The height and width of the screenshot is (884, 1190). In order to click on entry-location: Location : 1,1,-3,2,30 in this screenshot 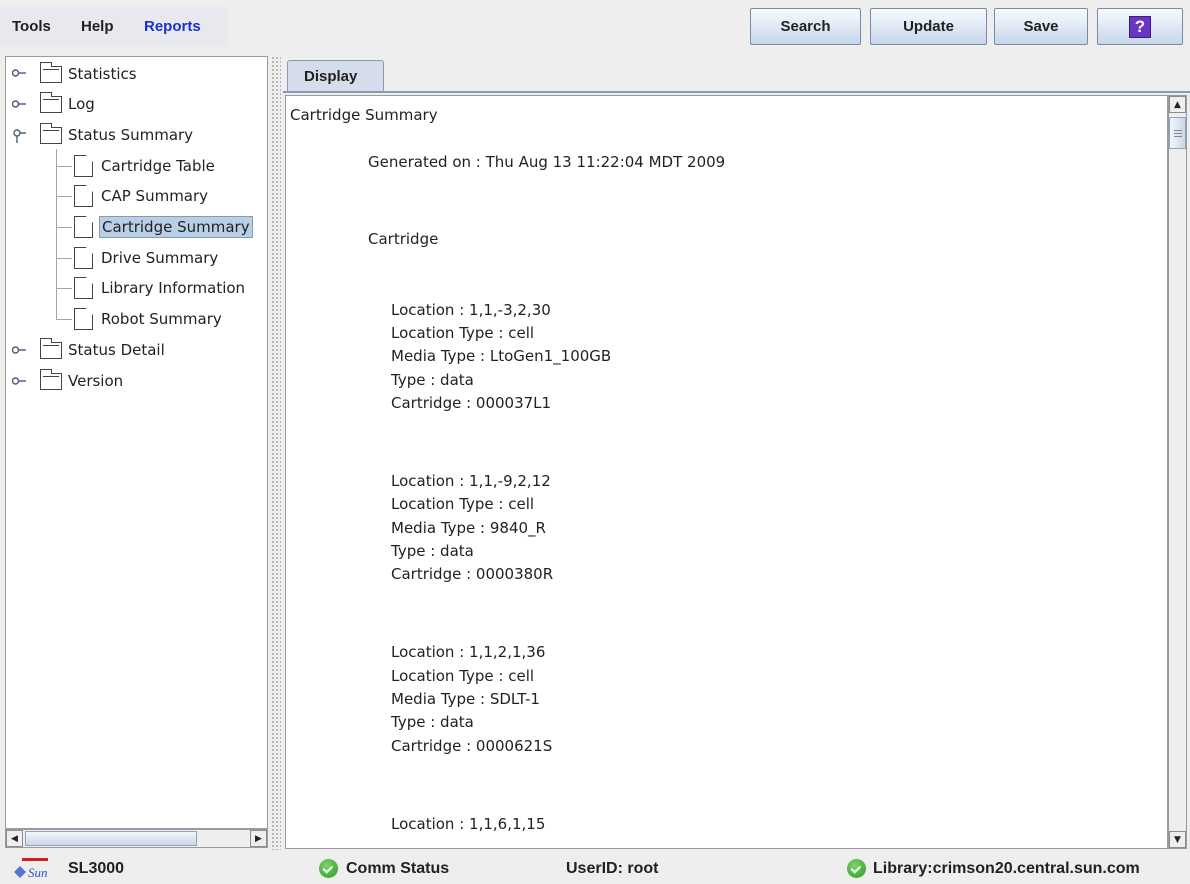, I will do `click(471, 310)`.